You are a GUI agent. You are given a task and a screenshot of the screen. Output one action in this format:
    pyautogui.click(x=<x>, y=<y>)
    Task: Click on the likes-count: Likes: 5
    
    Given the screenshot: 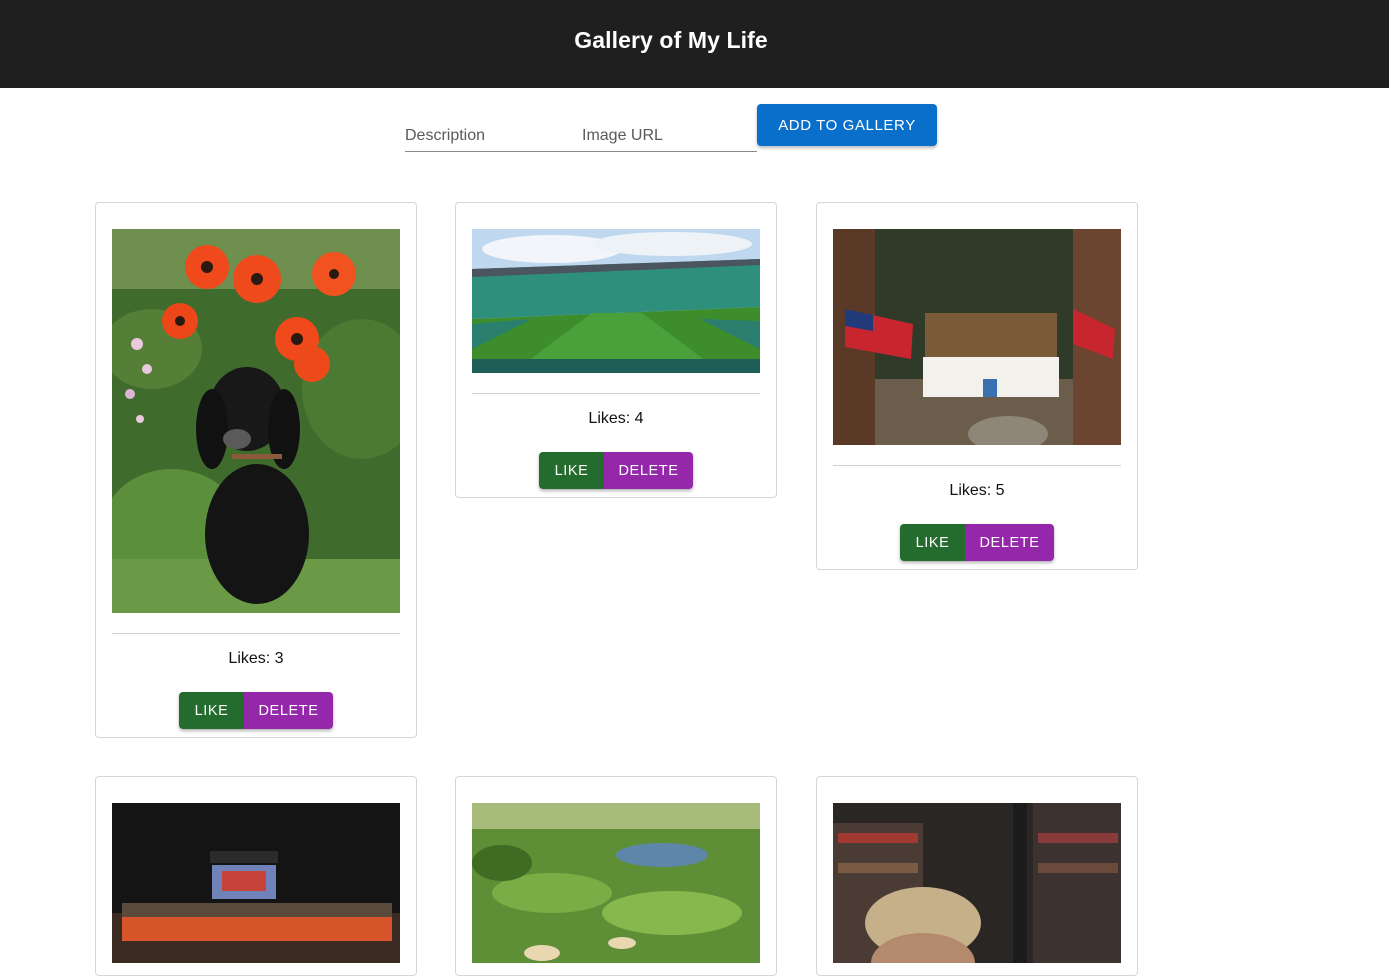 What is the action you would take?
    pyautogui.click(x=977, y=490)
    